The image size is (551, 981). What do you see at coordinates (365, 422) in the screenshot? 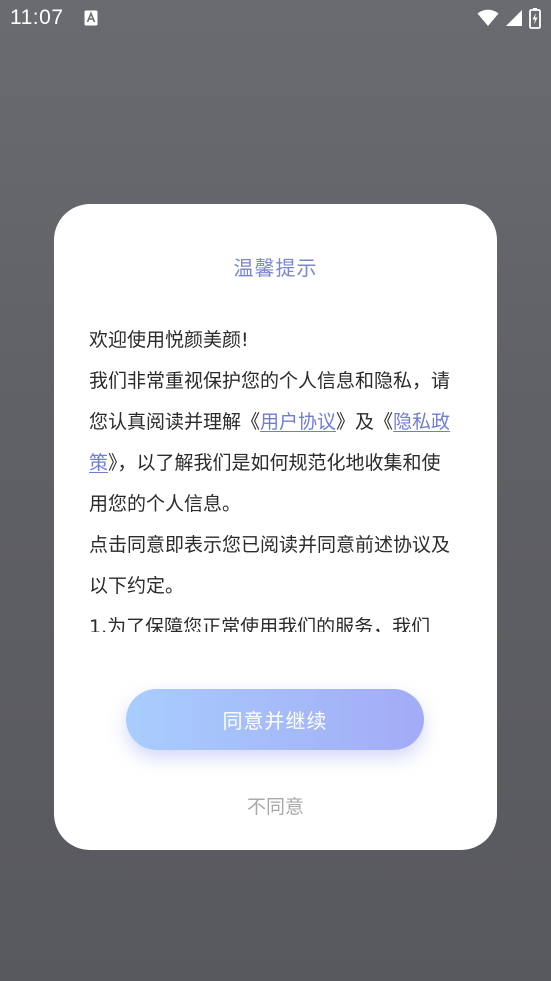
I see `para1-mid: 》及《` at bounding box center [365, 422].